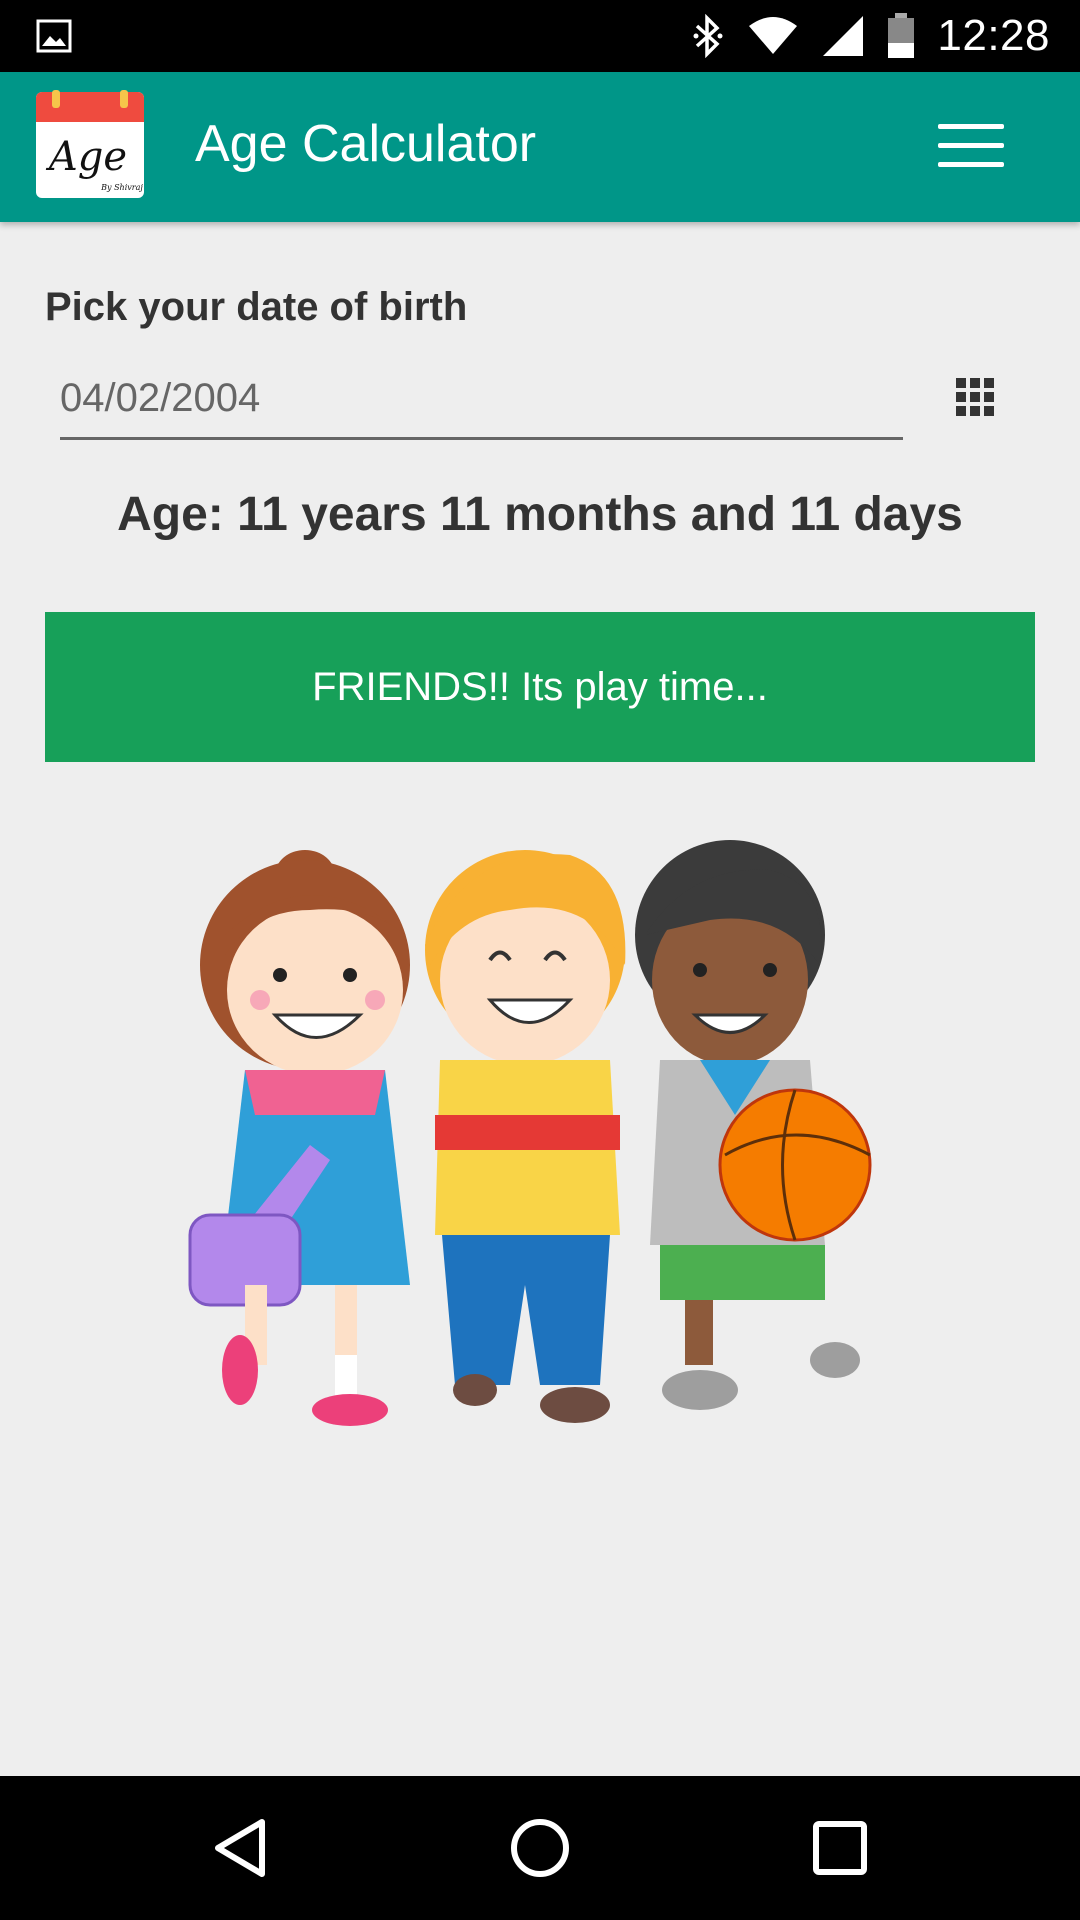 The image size is (1080, 1920). Describe the element at coordinates (843, 36) in the screenshot. I see `cell-signal-icon` at that location.